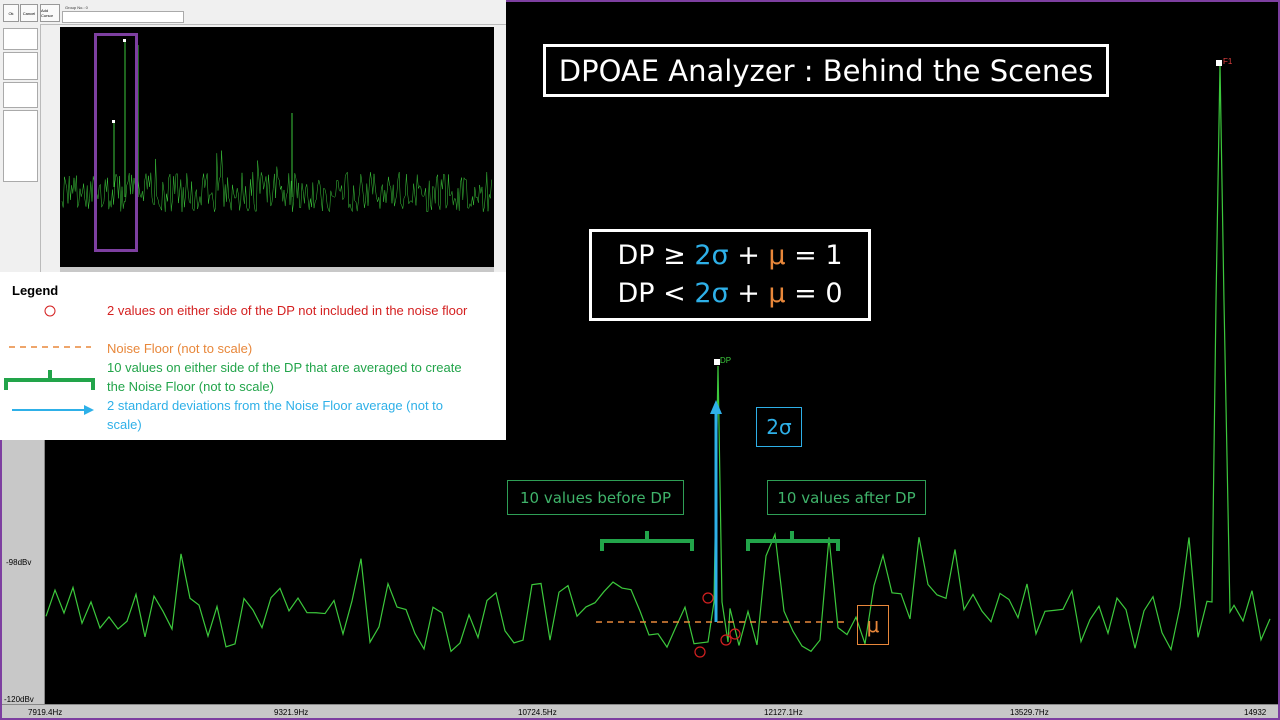 Image resolution: width=1280 pixels, height=720 pixels. What do you see at coordinates (826, 70) in the screenshot?
I see `page-title: DPOAE Analyzer : Behind the Scenes` at bounding box center [826, 70].